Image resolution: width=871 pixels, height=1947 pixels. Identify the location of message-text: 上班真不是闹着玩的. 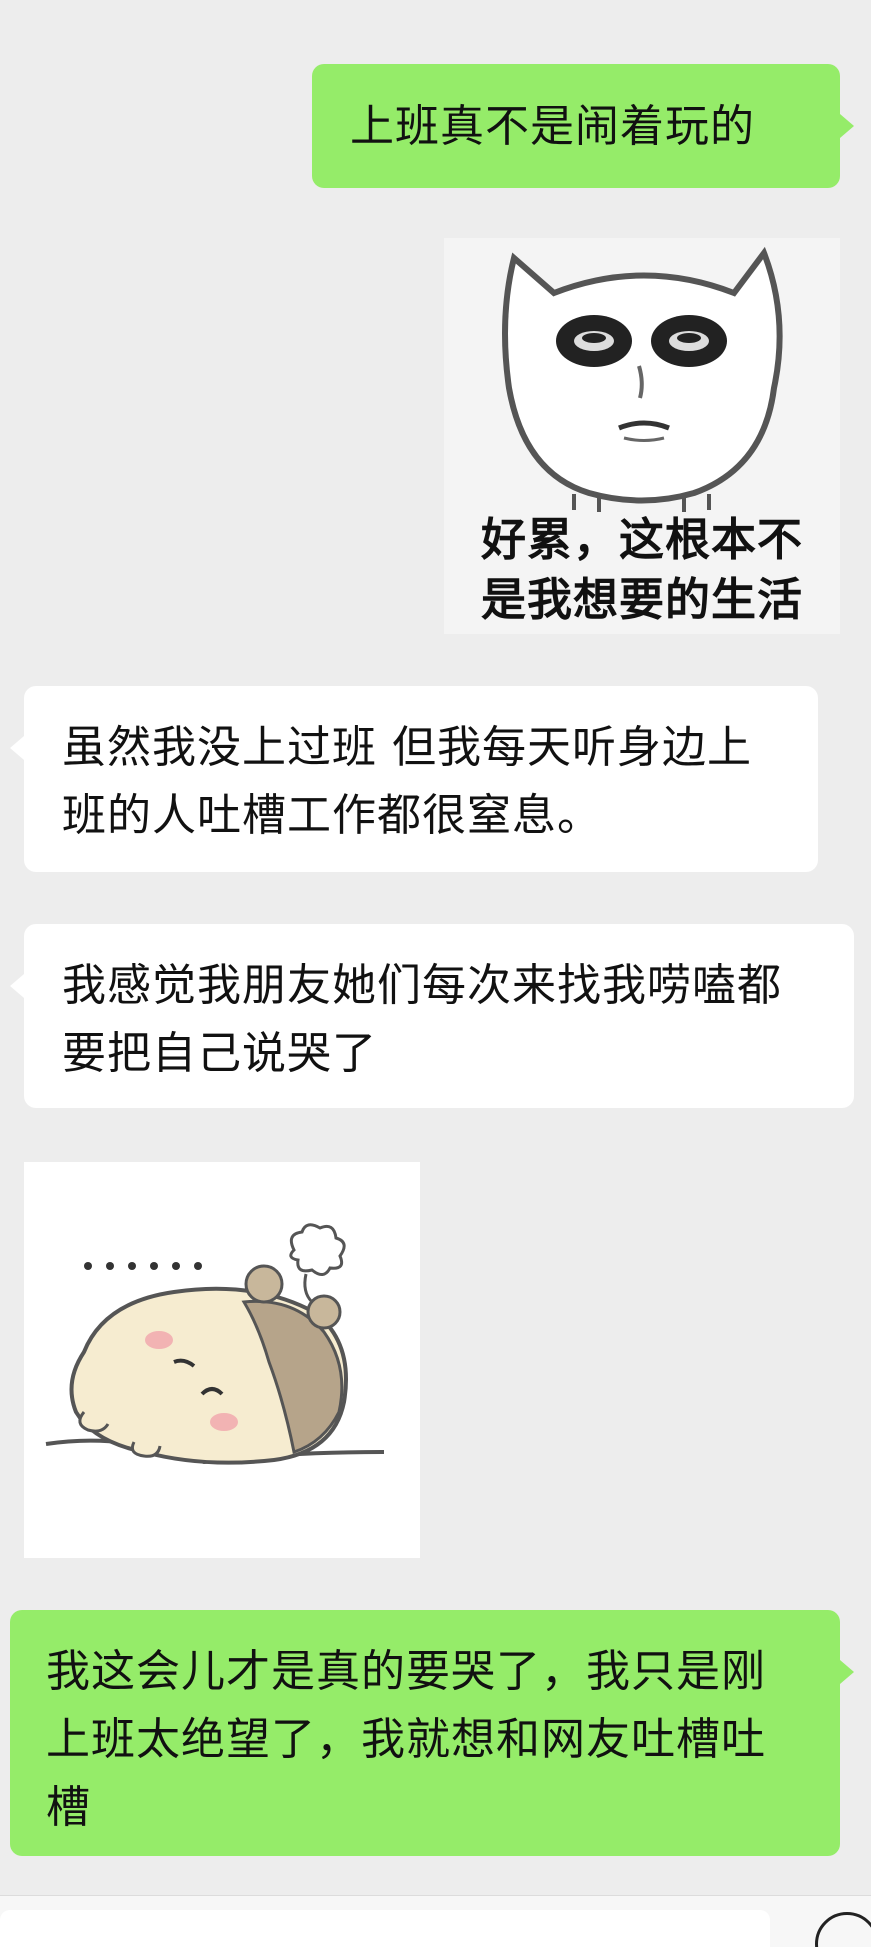
(552, 126).